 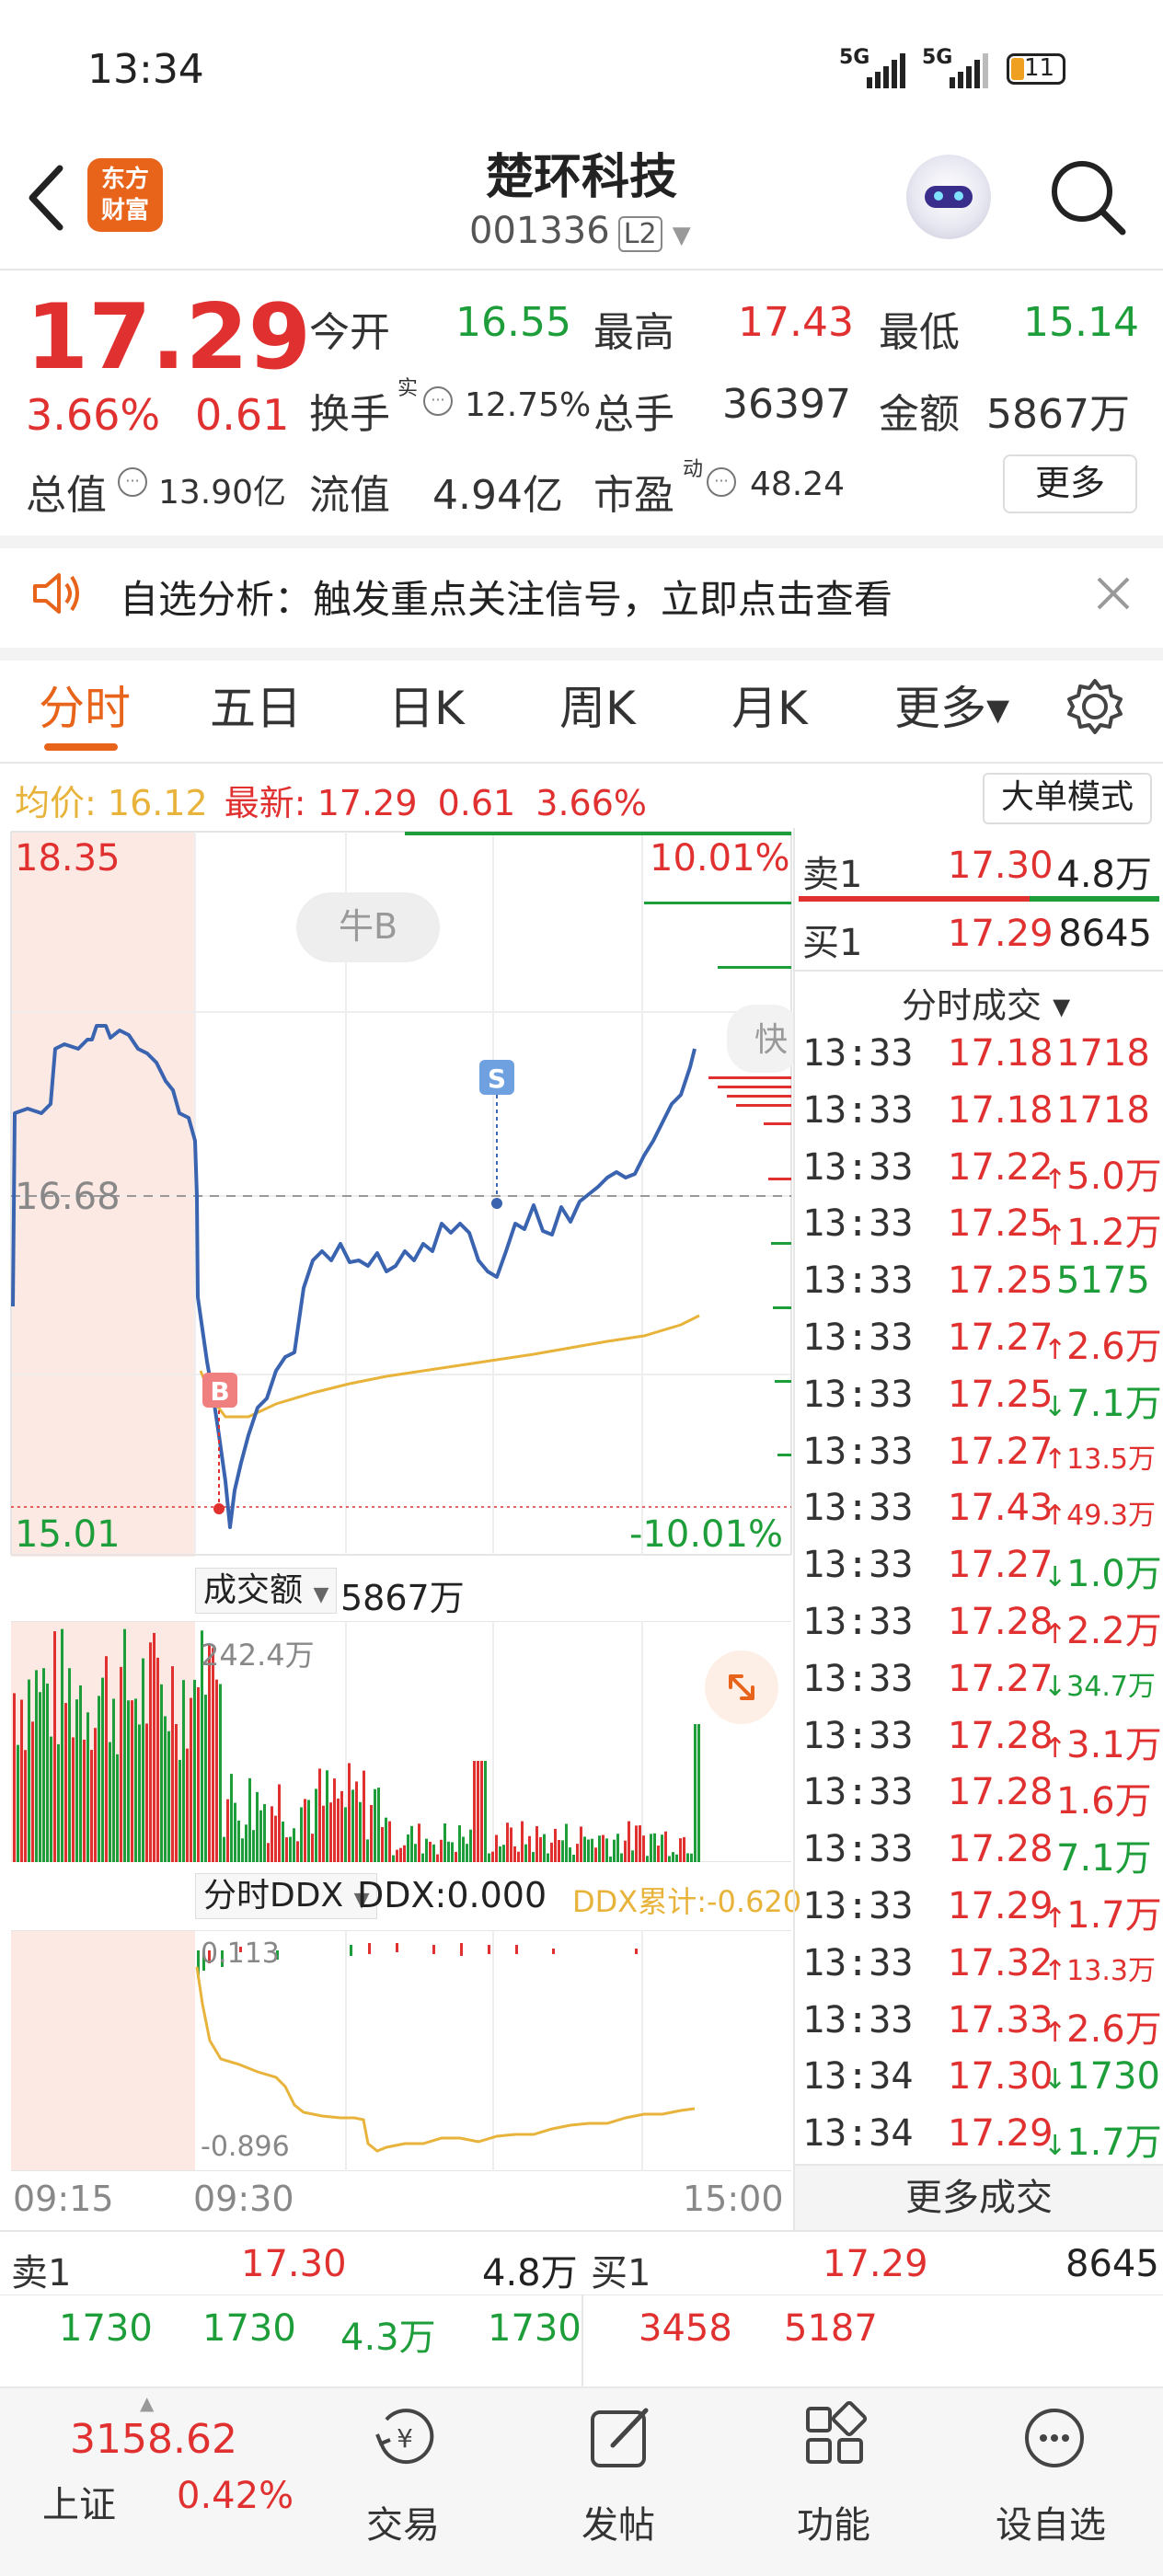 I want to click on nav-post: 发帖, so click(x=622, y=2479).